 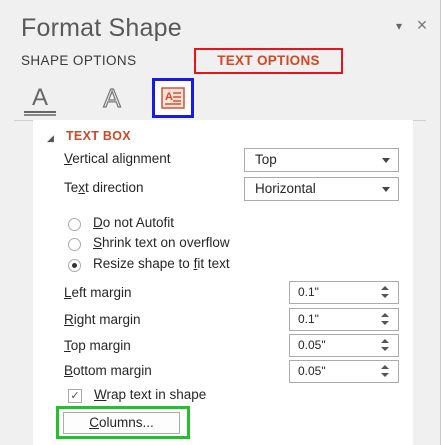 What do you see at coordinates (98, 242) in the screenshot?
I see `shrink-text-accesskey: S` at bounding box center [98, 242].